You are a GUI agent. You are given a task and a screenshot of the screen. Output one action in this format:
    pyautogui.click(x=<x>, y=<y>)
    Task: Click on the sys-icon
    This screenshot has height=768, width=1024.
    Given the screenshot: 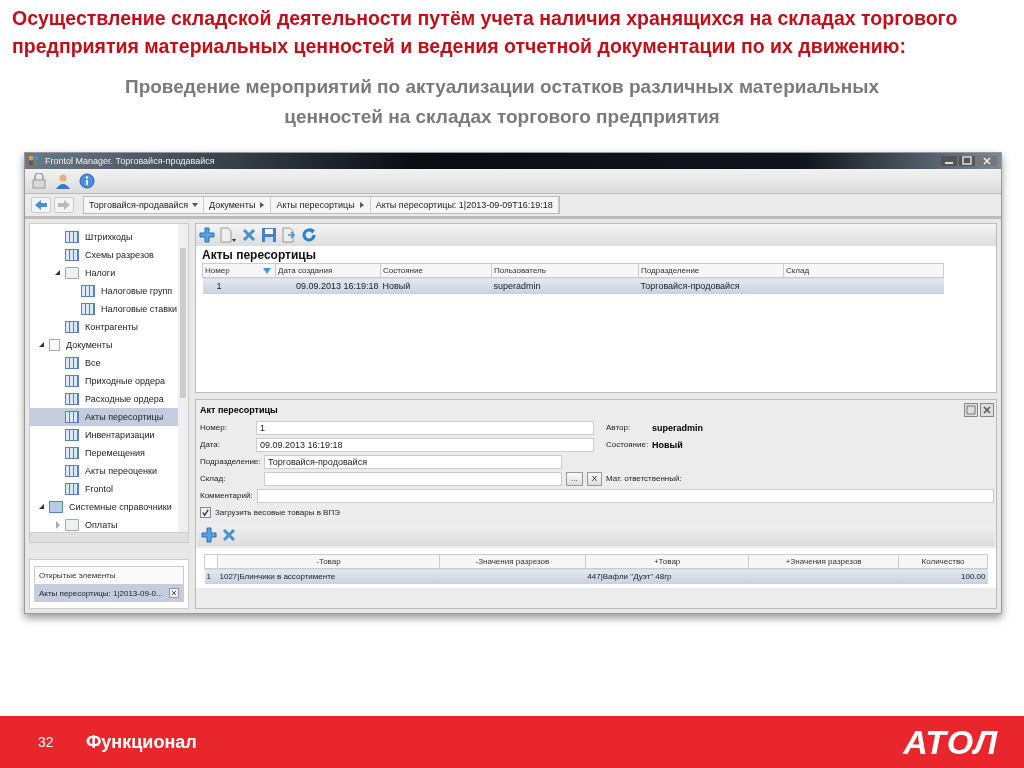 What is the action you would take?
    pyautogui.click(x=56, y=507)
    